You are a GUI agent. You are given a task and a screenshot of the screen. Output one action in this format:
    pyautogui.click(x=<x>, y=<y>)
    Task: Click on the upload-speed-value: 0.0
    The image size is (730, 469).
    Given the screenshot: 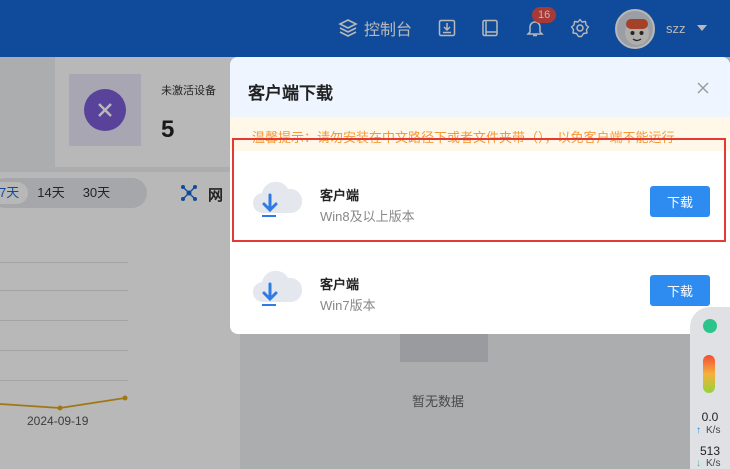 What is the action you would take?
    pyautogui.click(x=710, y=417)
    